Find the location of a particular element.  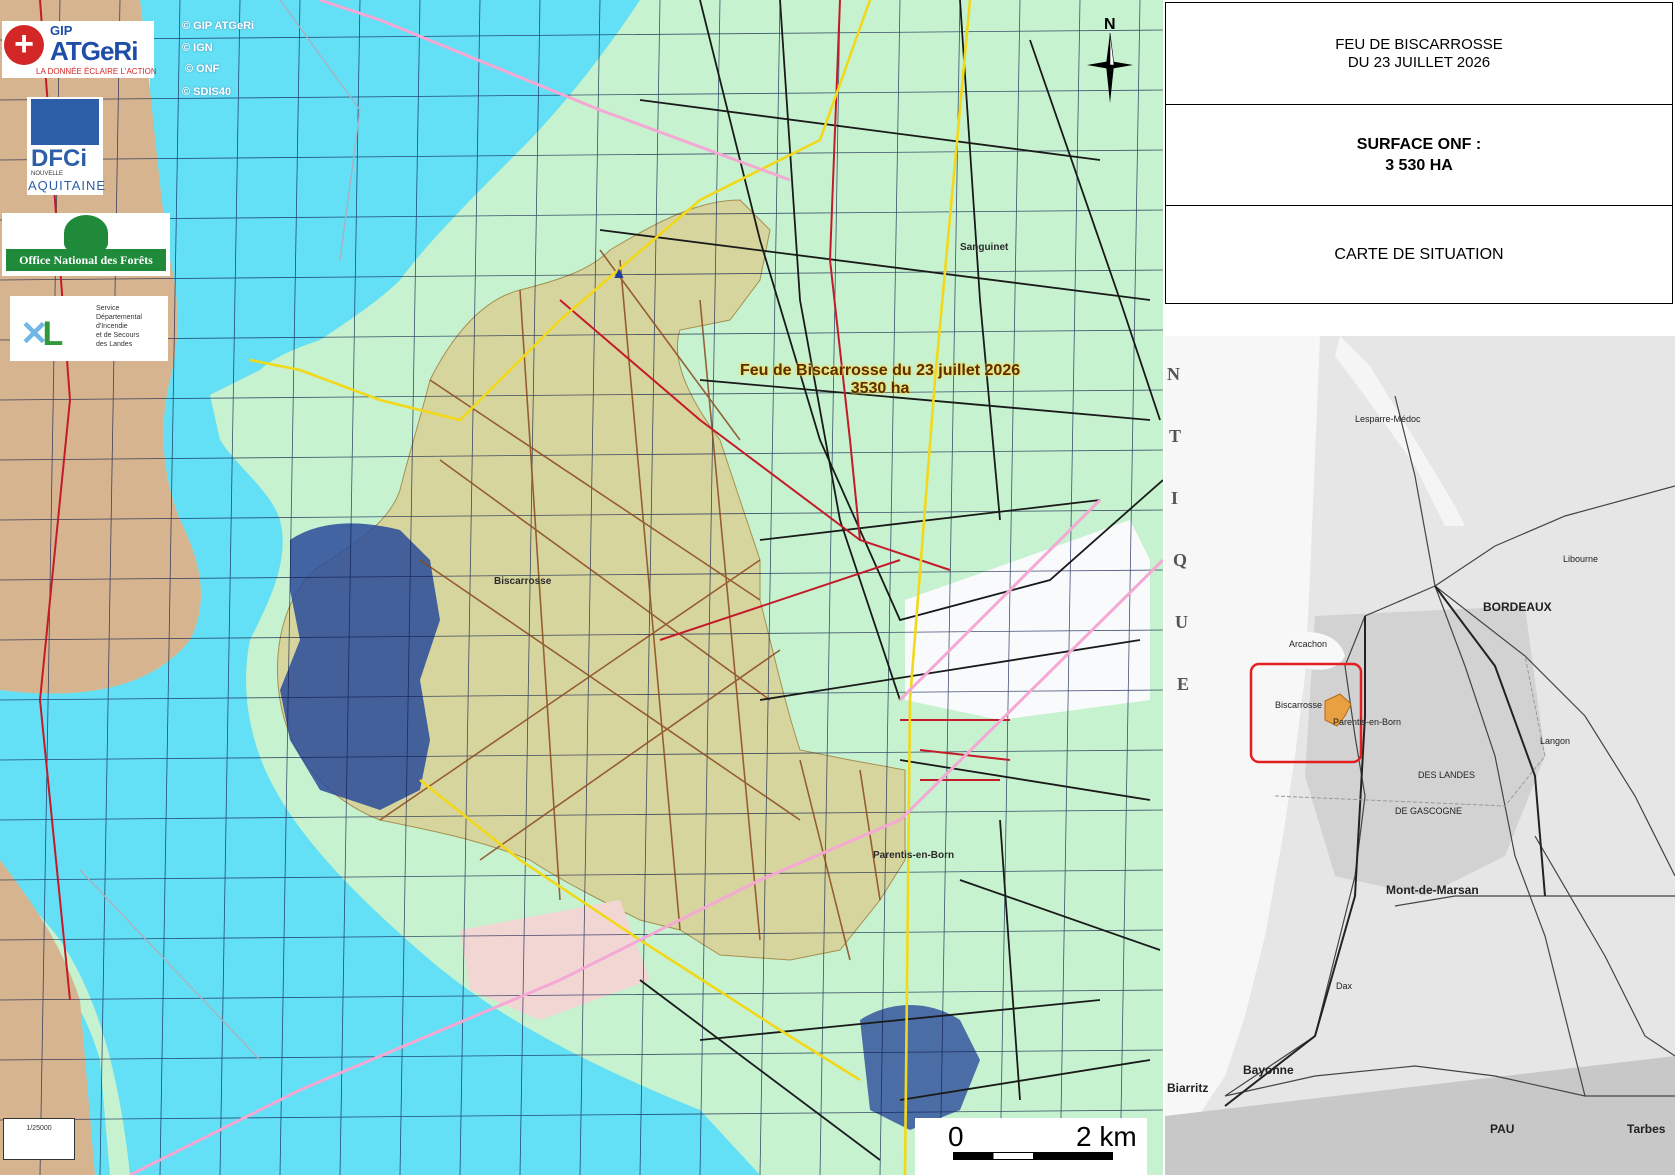

copyright-sdis: © SDIS40 is located at coordinates (207, 92).